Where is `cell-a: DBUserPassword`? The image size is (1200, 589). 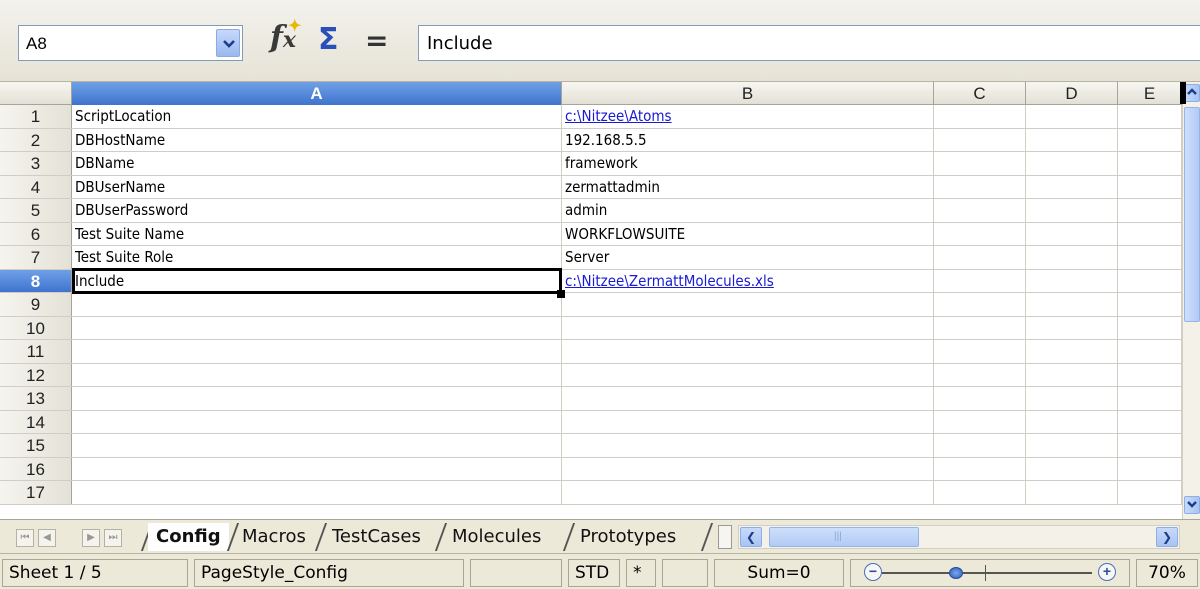
cell-a: DBUserPassword is located at coordinates (317, 210).